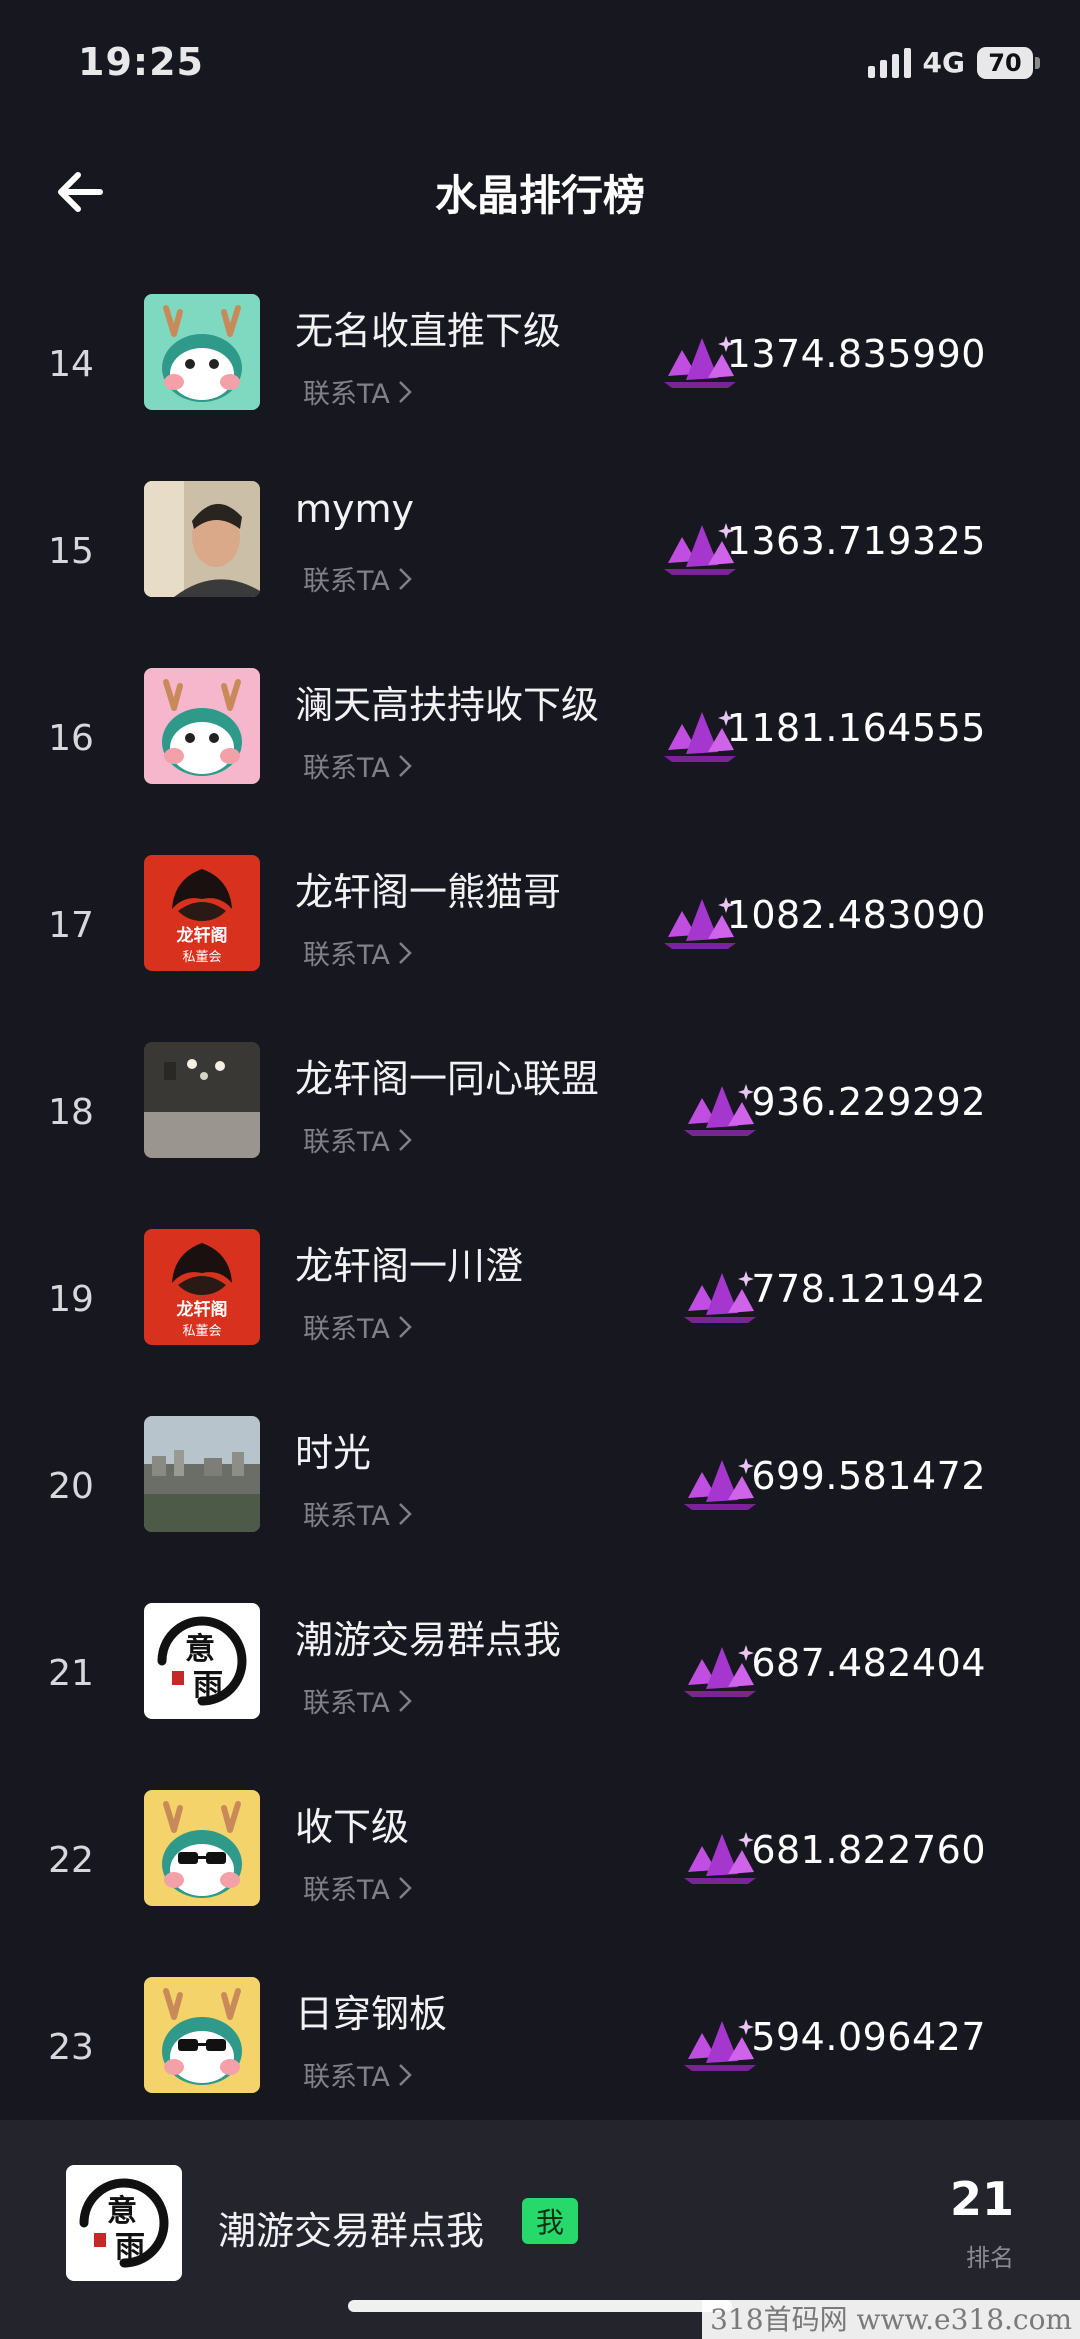 The image size is (1080, 2339). What do you see at coordinates (371, 2014) in the screenshot?
I see `user-name: 日穿钢板` at bounding box center [371, 2014].